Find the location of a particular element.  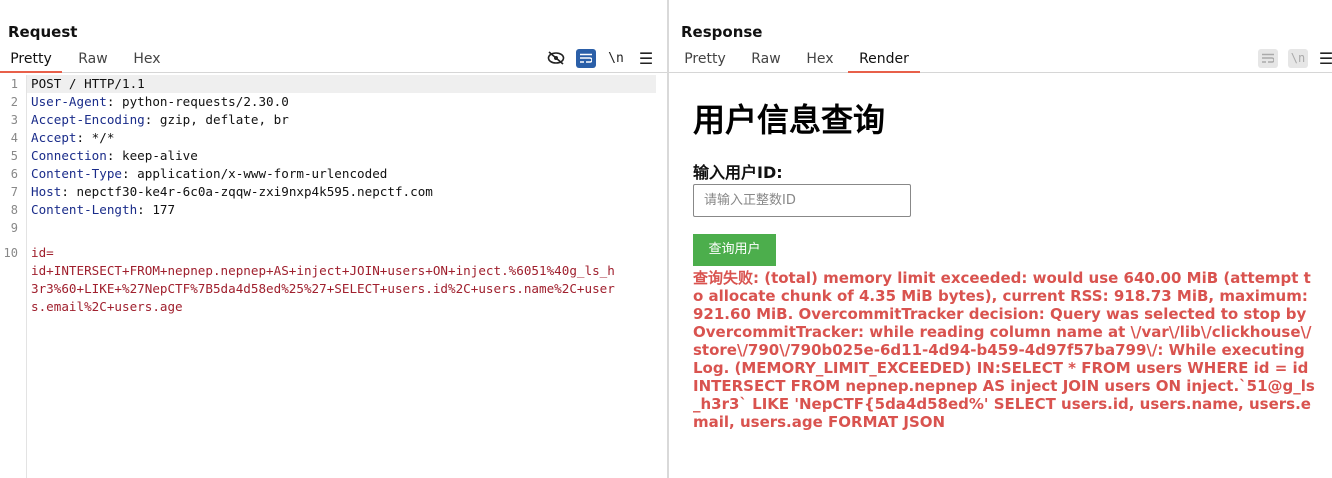

header-value: 177 is located at coordinates (164, 209).